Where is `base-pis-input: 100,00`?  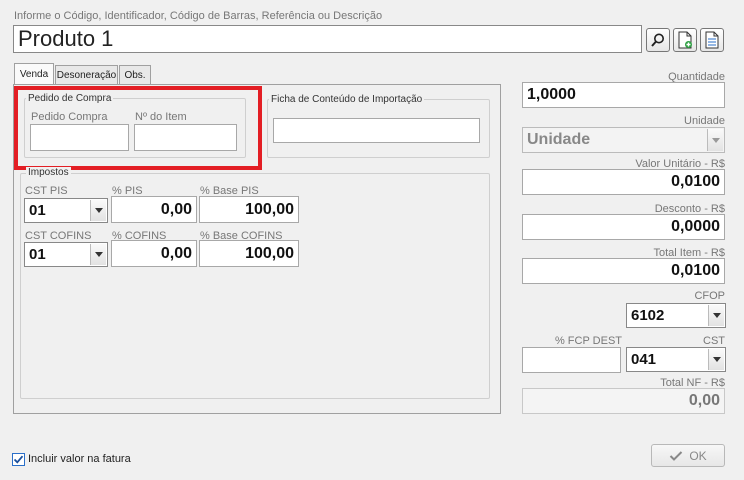 base-pis-input: 100,00 is located at coordinates (249, 209).